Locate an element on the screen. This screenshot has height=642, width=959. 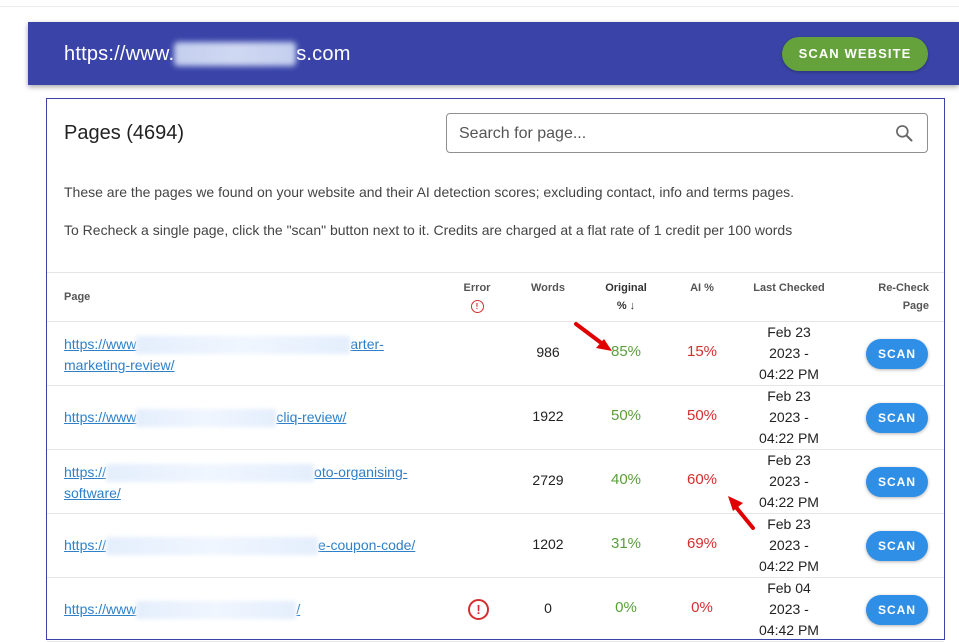
header-original: Original % ↓ is located at coordinates (626, 297).